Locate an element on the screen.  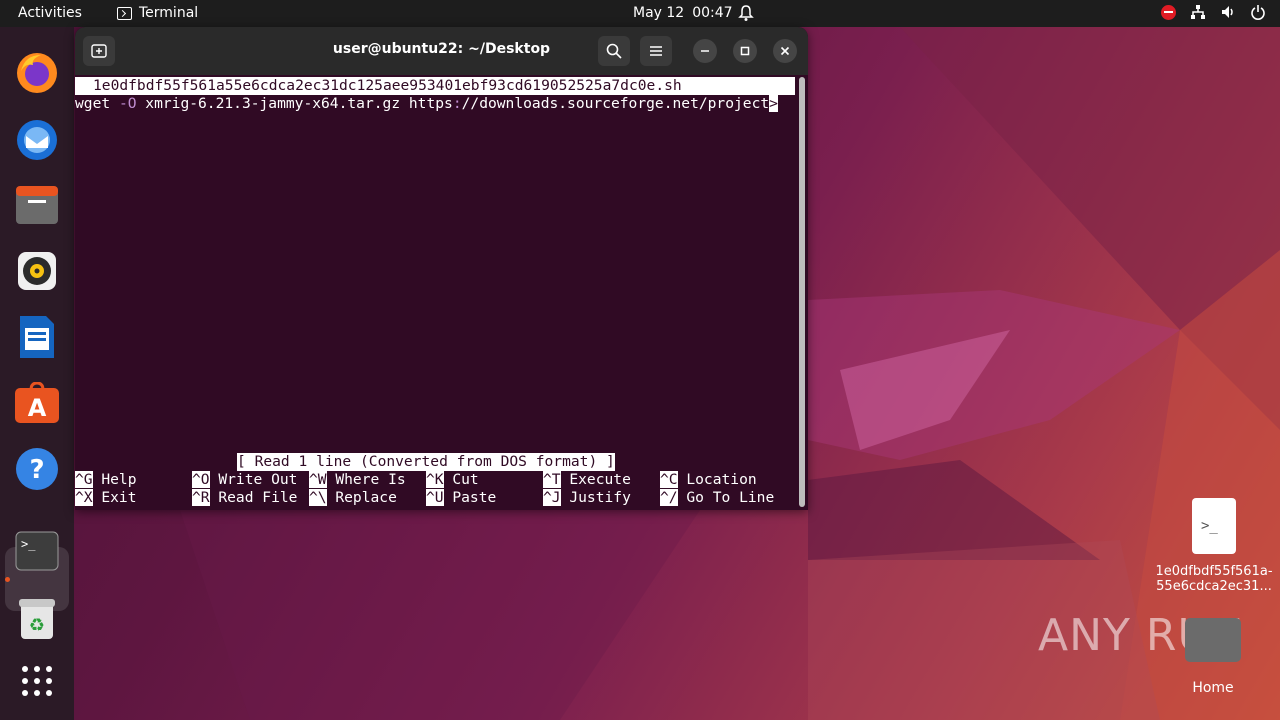
system-tray is located at coordinates (1213, 12).